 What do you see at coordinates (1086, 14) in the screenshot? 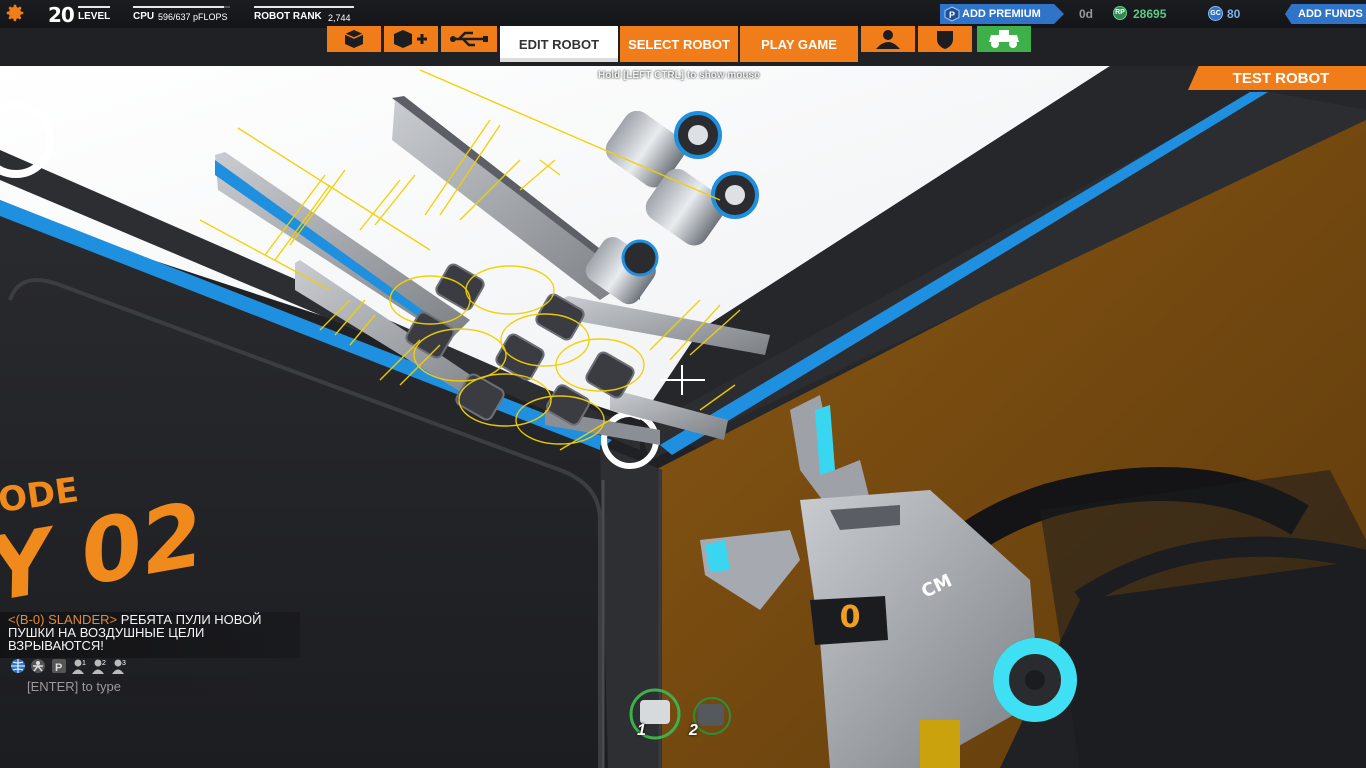
I see `premium-days-remaining: 0d` at bounding box center [1086, 14].